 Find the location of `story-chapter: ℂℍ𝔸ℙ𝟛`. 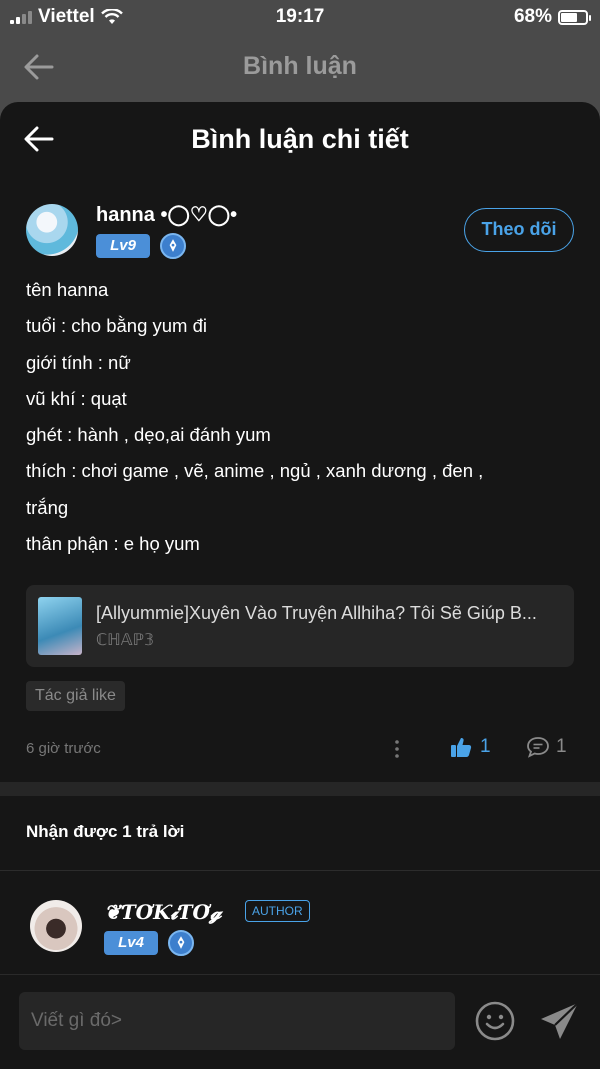

story-chapter: ℂℍ𝔸ℙ𝟛 is located at coordinates (125, 640).